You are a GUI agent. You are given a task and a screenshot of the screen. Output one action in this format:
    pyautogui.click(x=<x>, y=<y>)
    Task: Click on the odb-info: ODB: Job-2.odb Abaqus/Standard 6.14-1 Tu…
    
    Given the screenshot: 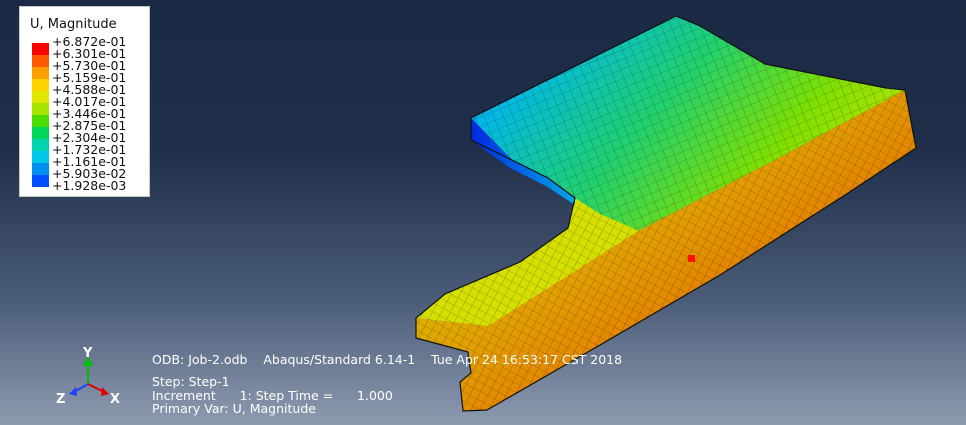 What is the action you would take?
    pyautogui.click(x=387, y=359)
    